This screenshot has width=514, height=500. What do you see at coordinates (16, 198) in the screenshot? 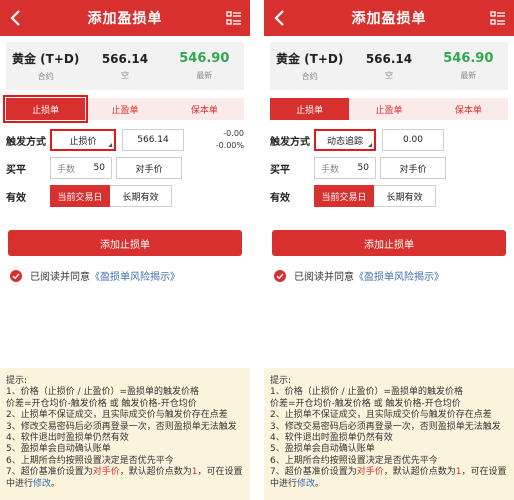
I see `valid-label: 有效` at bounding box center [16, 198].